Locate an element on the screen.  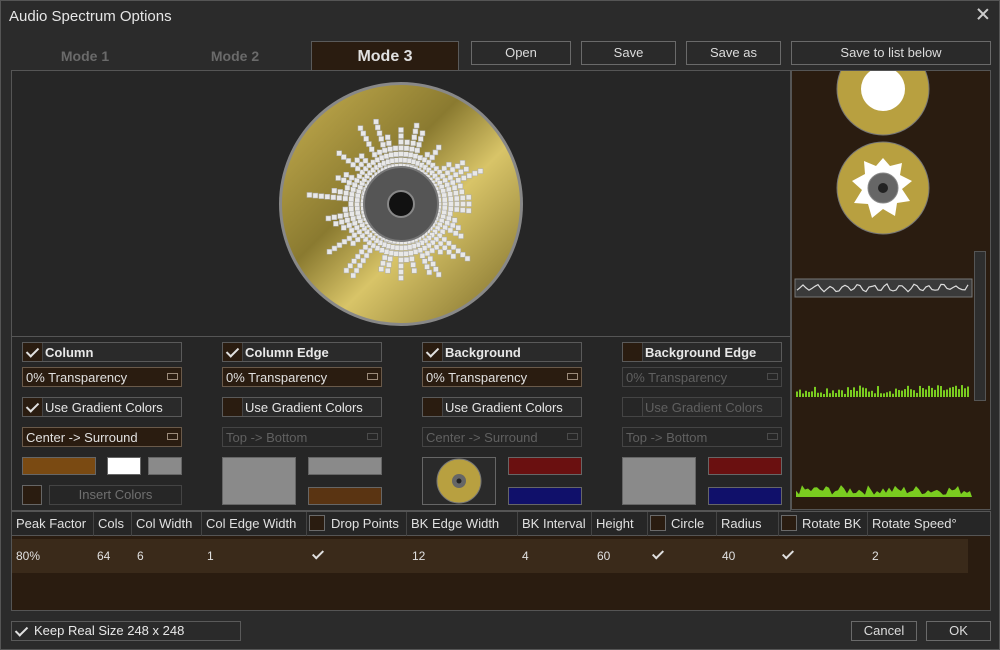
save-to-list-button: Save to list below is located at coordinates (891, 53).